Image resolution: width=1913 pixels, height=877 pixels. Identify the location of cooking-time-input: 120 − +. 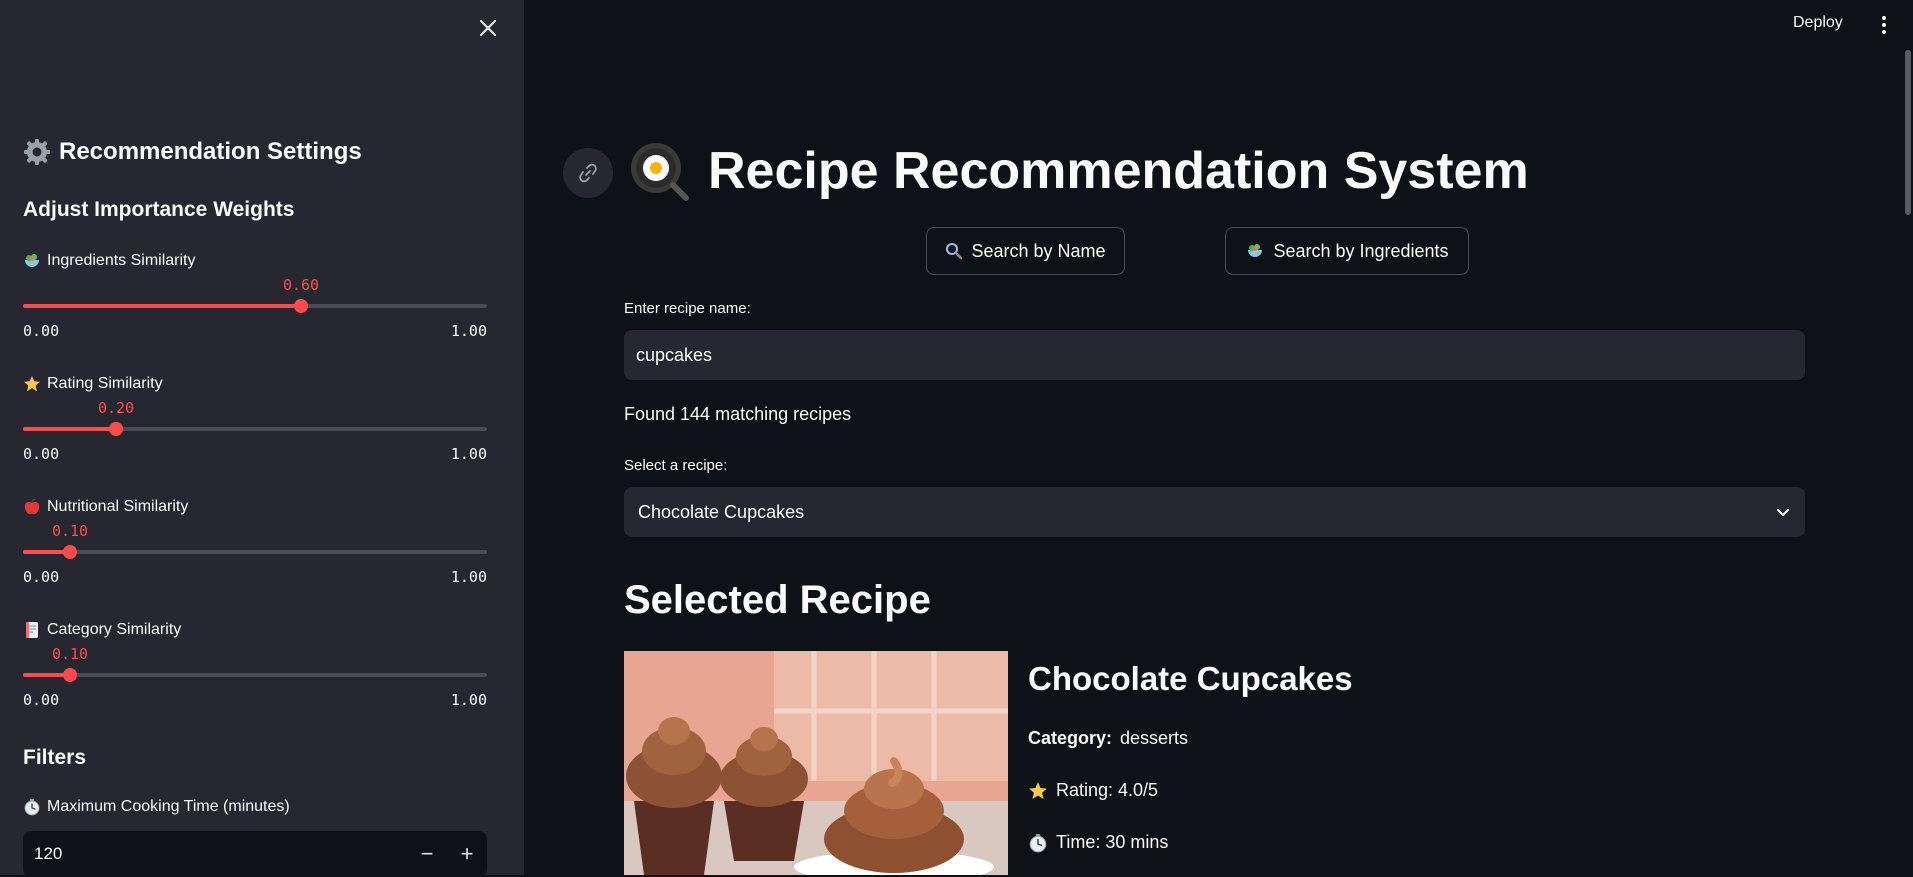
(255, 854).